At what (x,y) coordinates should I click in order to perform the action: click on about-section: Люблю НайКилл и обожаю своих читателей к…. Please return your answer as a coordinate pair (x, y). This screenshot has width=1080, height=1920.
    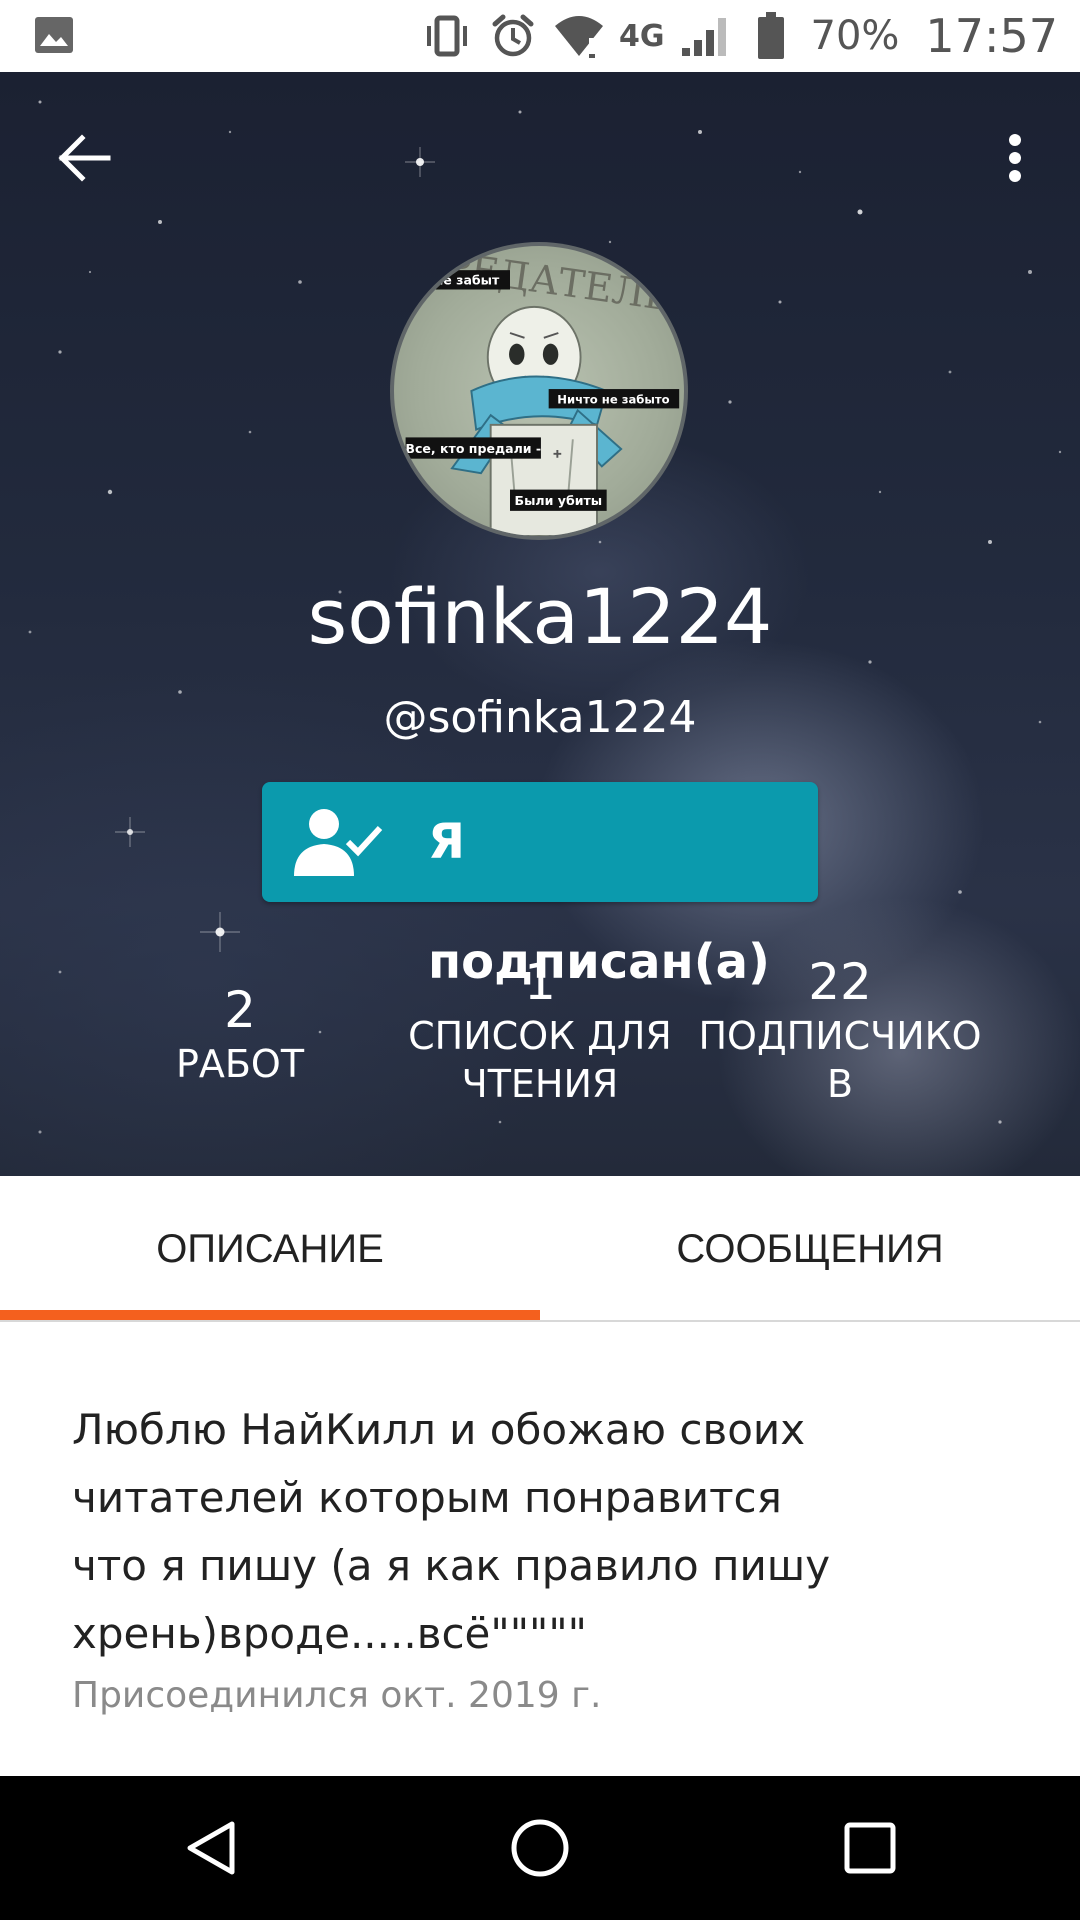
    Looking at the image, I should click on (522, 1557).